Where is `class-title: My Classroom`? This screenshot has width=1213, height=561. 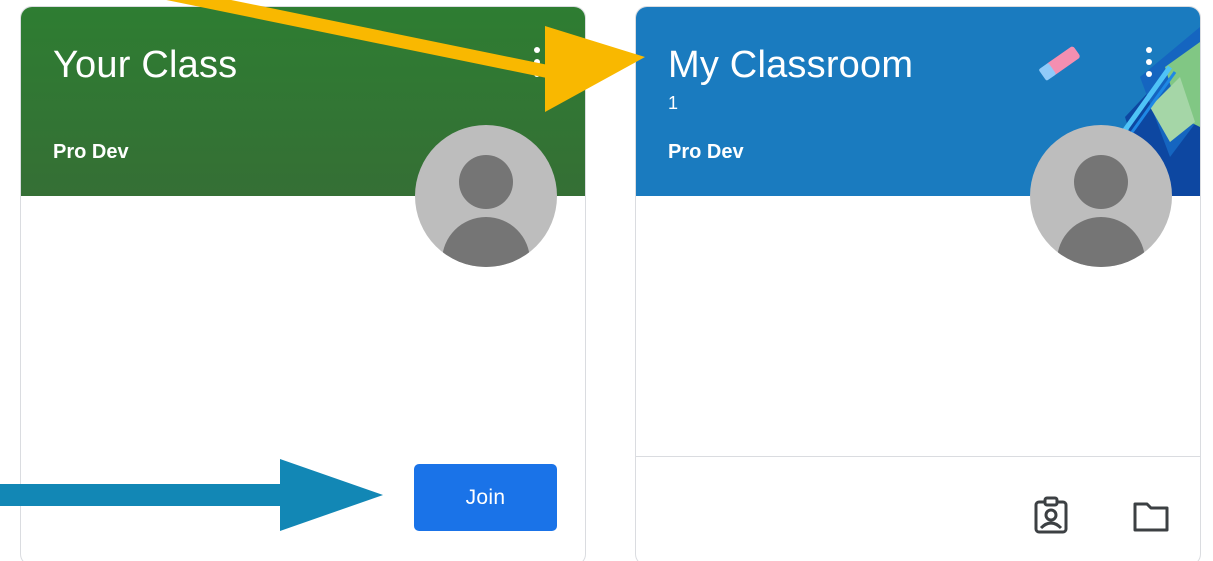
class-title: My Classroom is located at coordinates (790, 65).